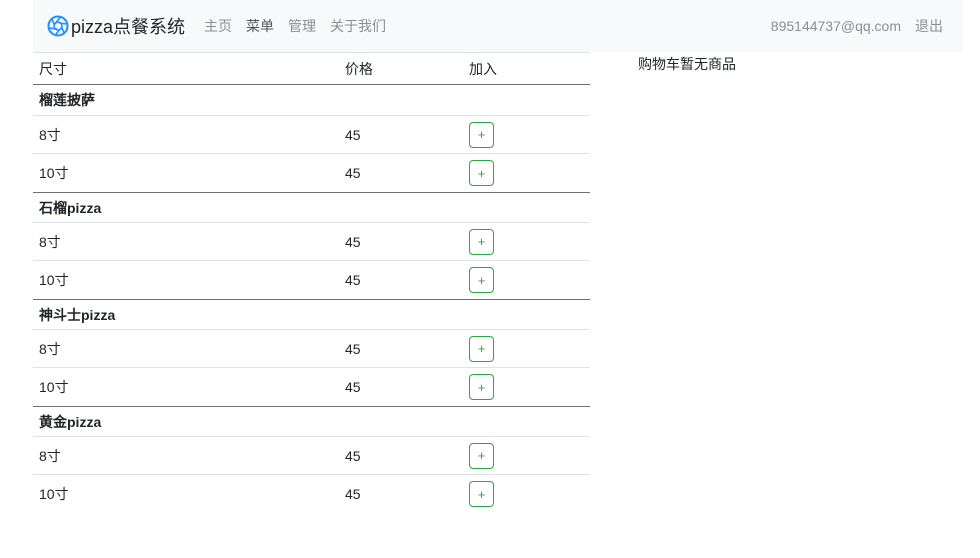 This screenshot has height=558, width=980. What do you see at coordinates (260, 26) in the screenshot?
I see `nav-link-menu: 菜单` at bounding box center [260, 26].